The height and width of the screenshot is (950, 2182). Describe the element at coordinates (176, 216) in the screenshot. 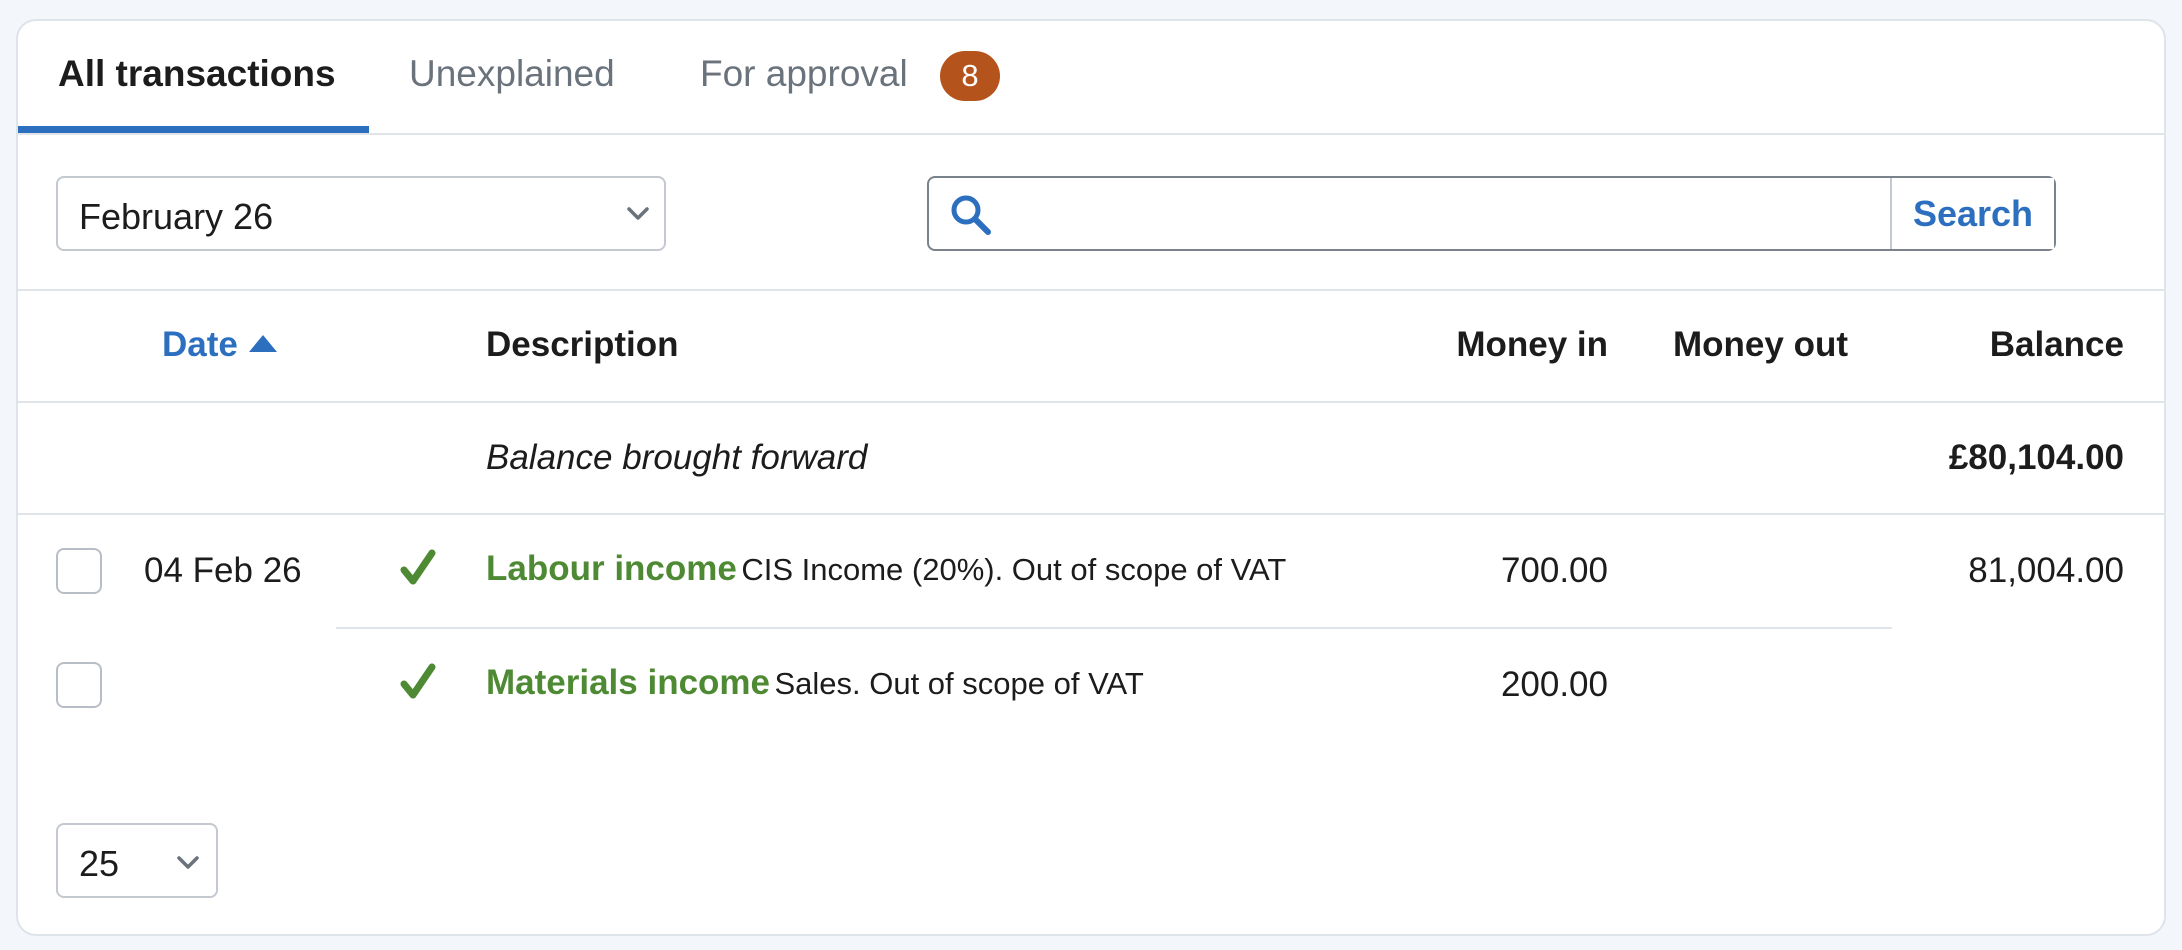

I see `month-select-value: February 26` at that location.